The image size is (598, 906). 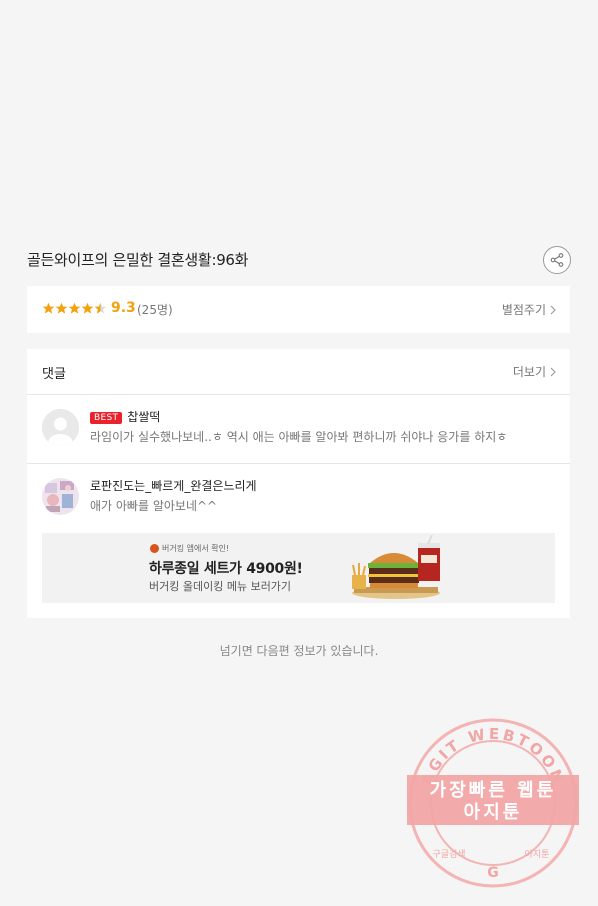 I want to click on comment-author: BEST 찹쌀떡, so click(x=125, y=416).